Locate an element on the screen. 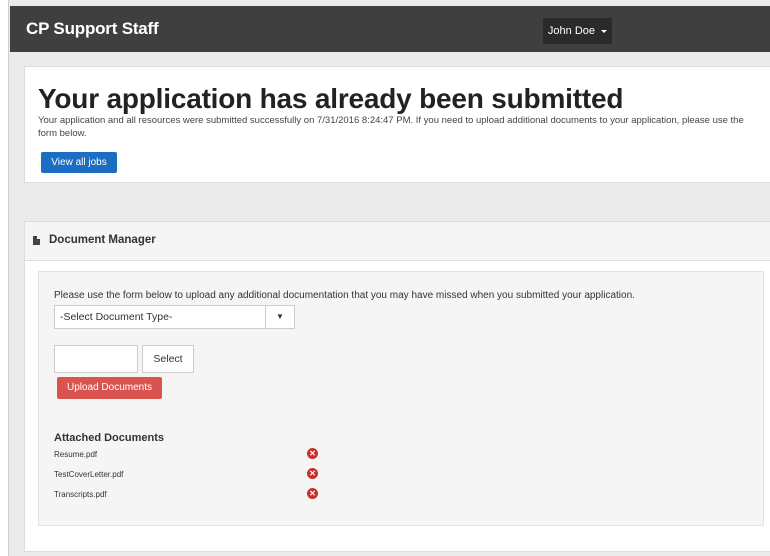  document-type-select: -Select Document Type- ▼ is located at coordinates (174, 317).